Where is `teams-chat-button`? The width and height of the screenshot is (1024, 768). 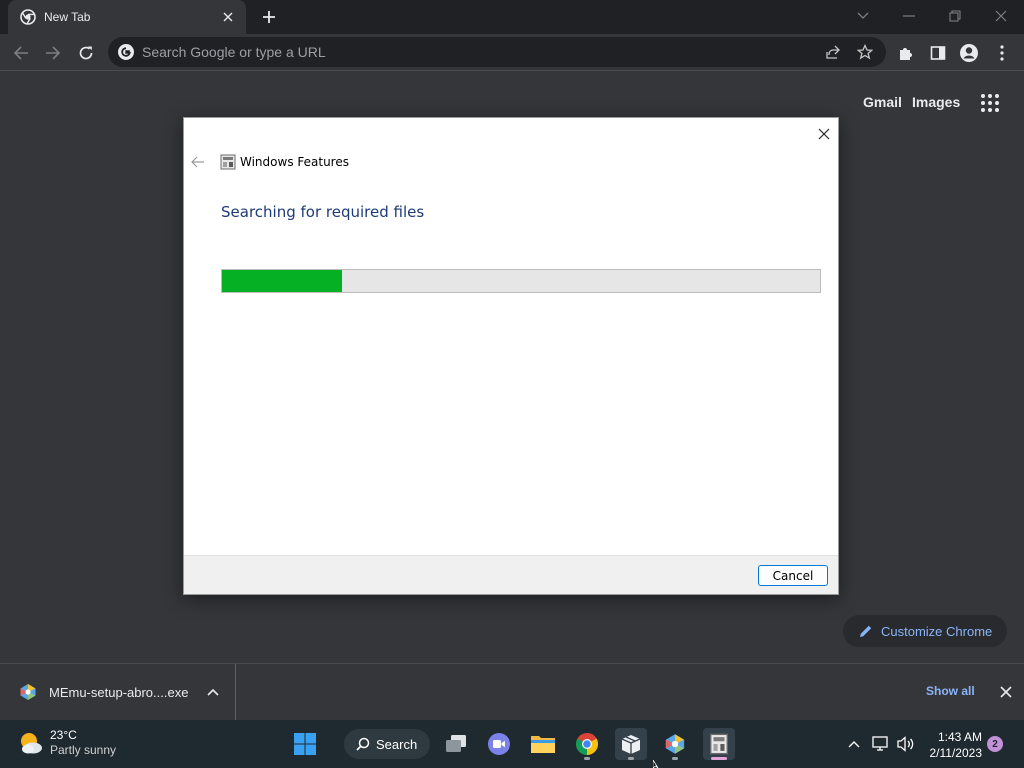
teams-chat-button is located at coordinates (499, 744).